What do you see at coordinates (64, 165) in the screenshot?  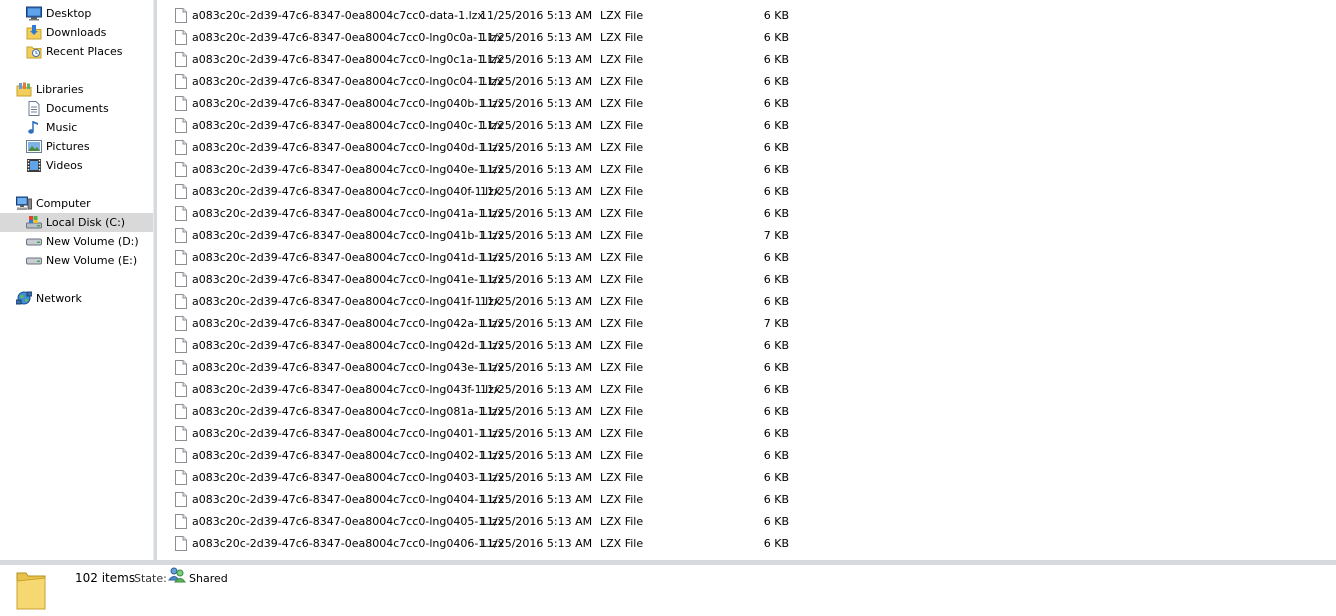 I see `nav-item-label: Videos` at bounding box center [64, 165].